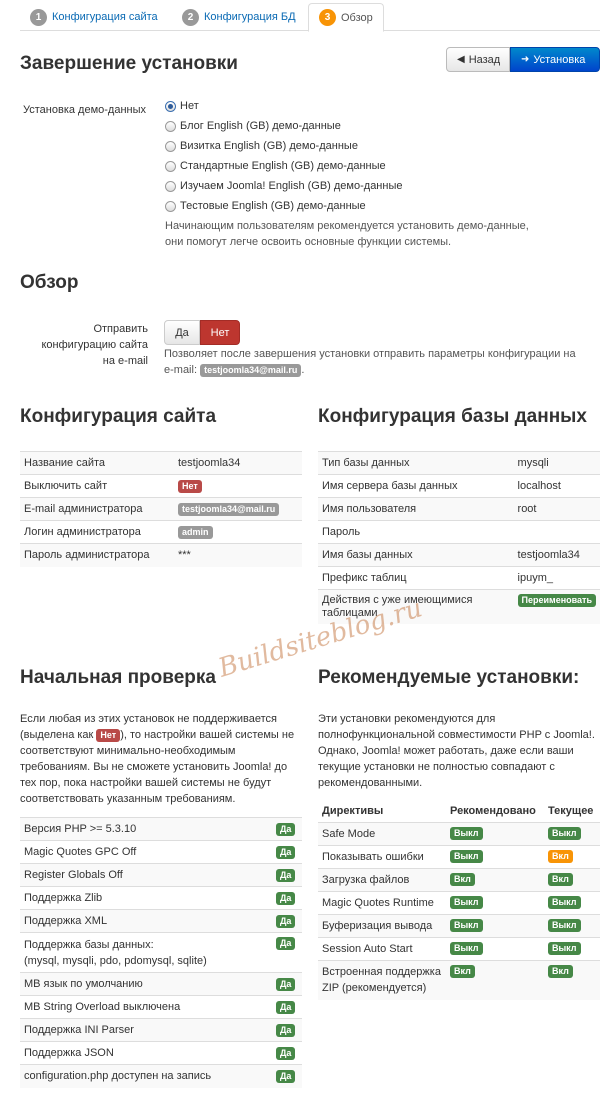  I want to click on table-row: Название сайта testjoomla34, so click(161, 463).